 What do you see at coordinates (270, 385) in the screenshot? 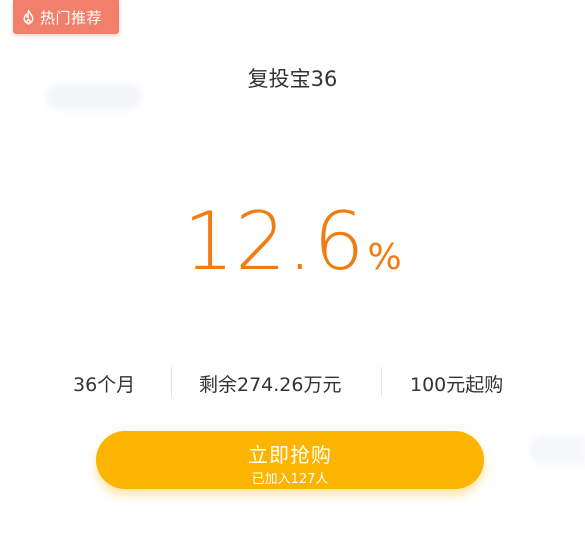
I see `remaining-amount-info: 剩余274.26万元` at bounding box center [270, 385].